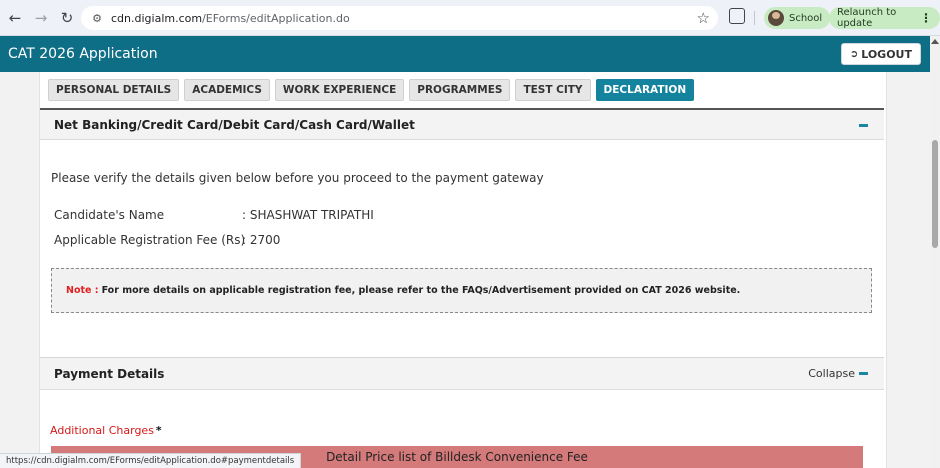 The height and width of the screenshot is (468, 940). What do you see at coordinates (102, 430) in the screenshot?
I see `additional-charges-text: Additional Charges` at bounding box center [102, 430].